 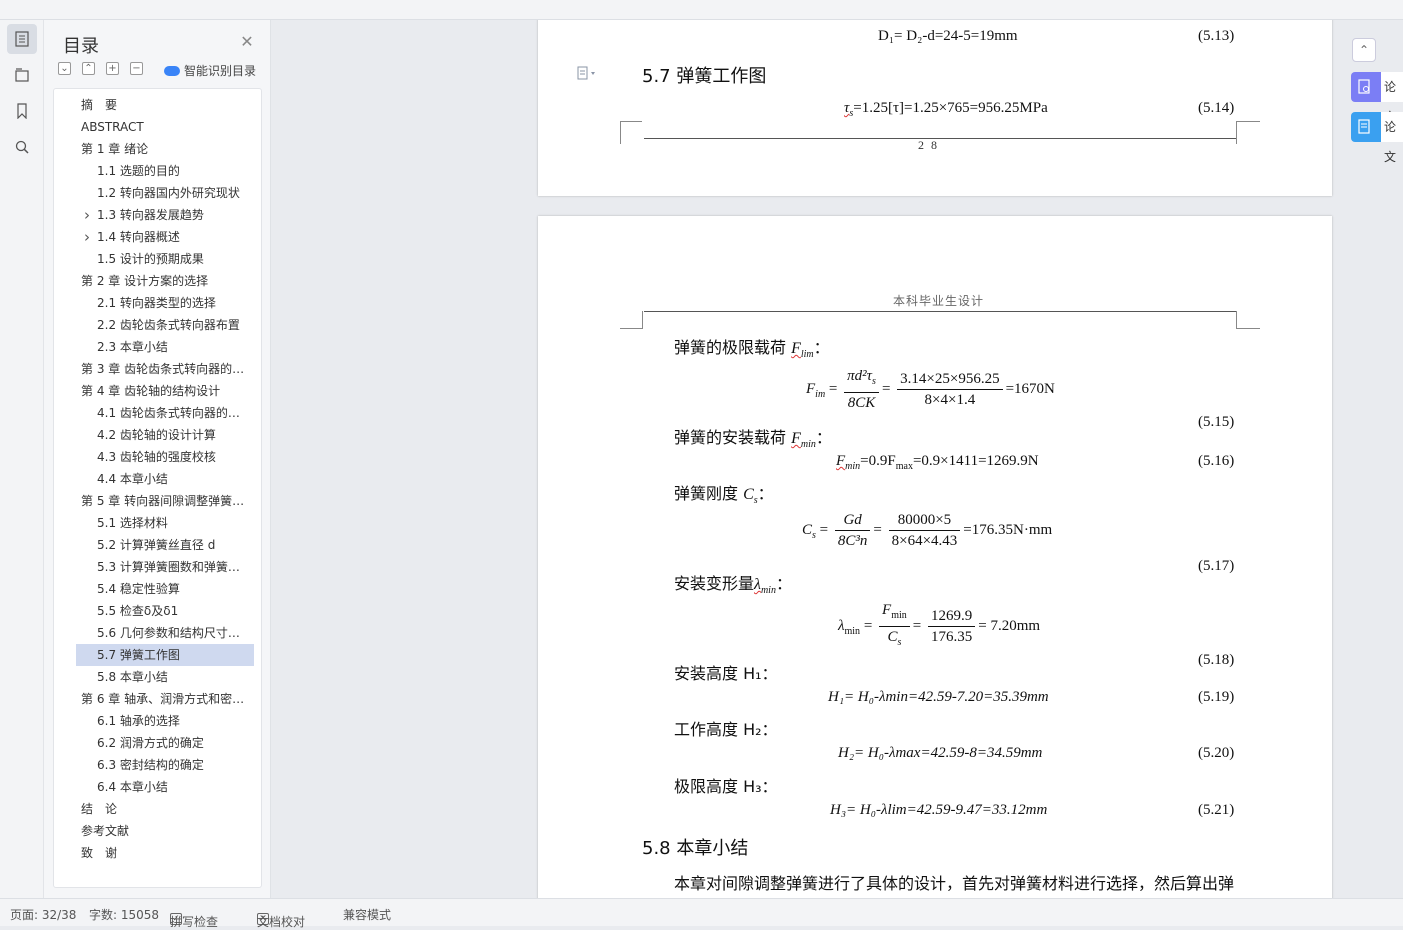 What do you see at coordinates (591, 74) in the screenshot?
I see `paragraph-icon` at bounding box center [591, 74].